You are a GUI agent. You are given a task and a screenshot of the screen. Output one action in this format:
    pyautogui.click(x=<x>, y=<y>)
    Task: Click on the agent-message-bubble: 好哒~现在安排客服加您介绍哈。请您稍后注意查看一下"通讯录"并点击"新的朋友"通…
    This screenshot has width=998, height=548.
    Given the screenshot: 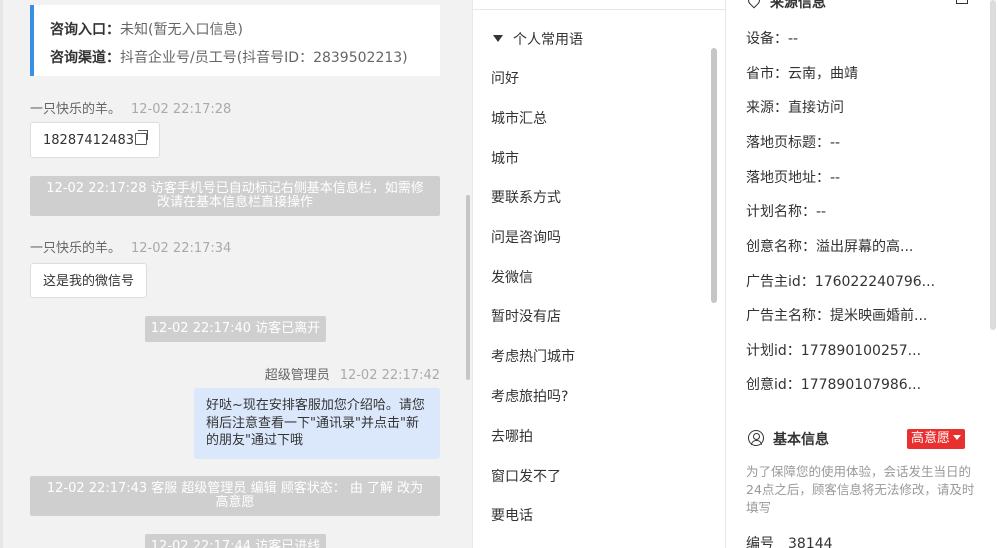 What is the action you would take?
    pyautogui.click(x=317, y=423)
    